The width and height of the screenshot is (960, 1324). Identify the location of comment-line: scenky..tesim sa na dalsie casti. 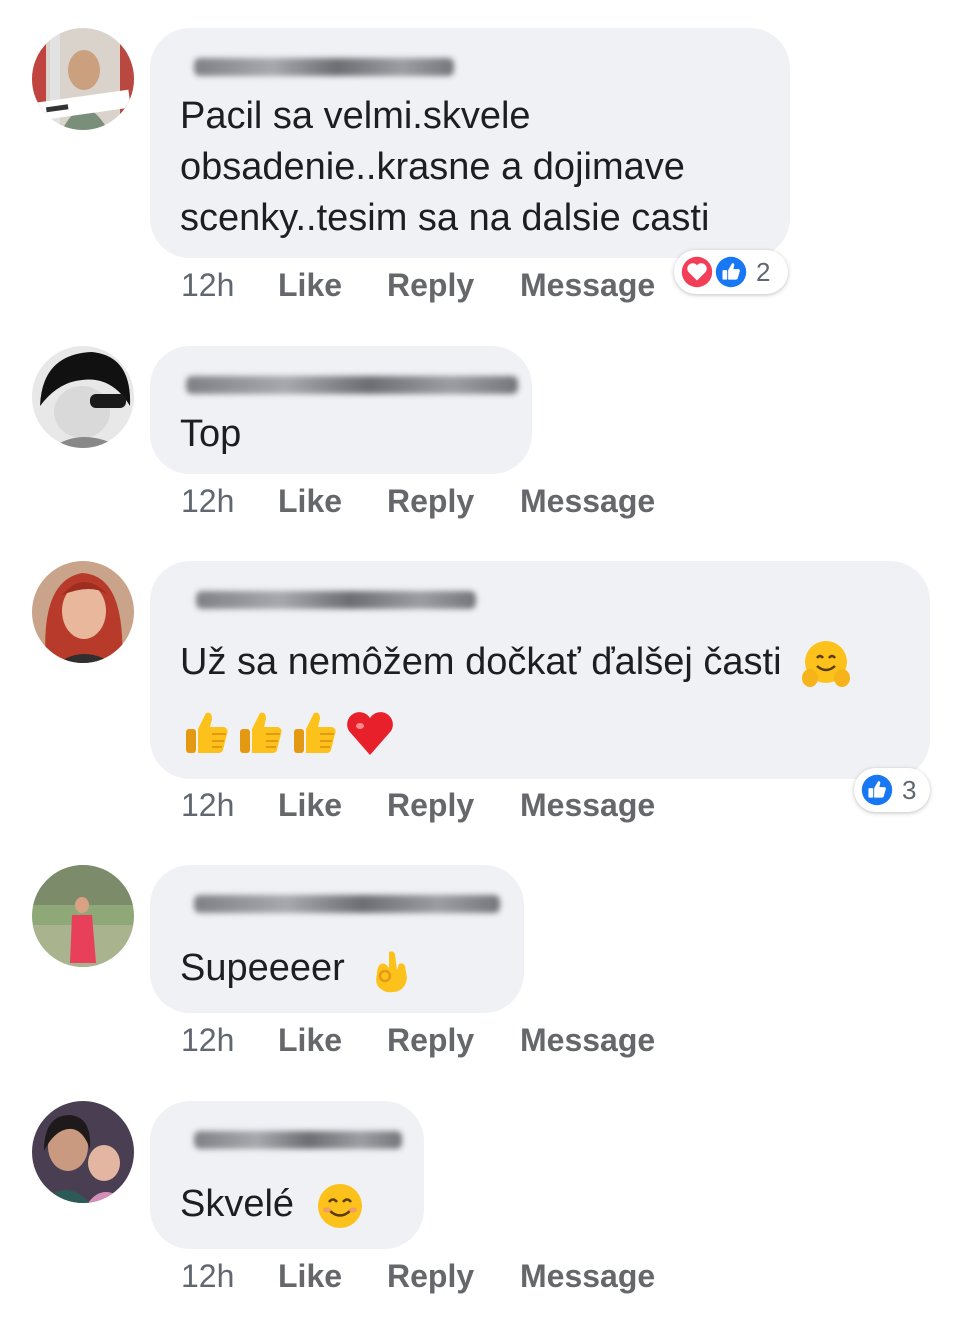
(445, 218).